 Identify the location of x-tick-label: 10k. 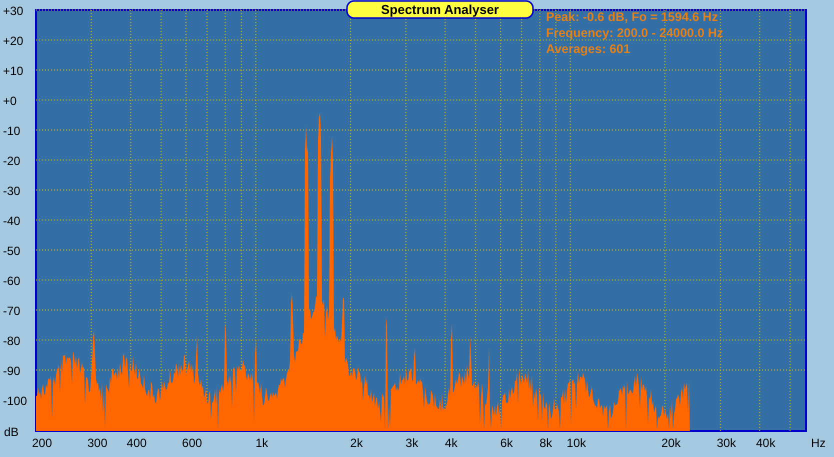
(576, 443).